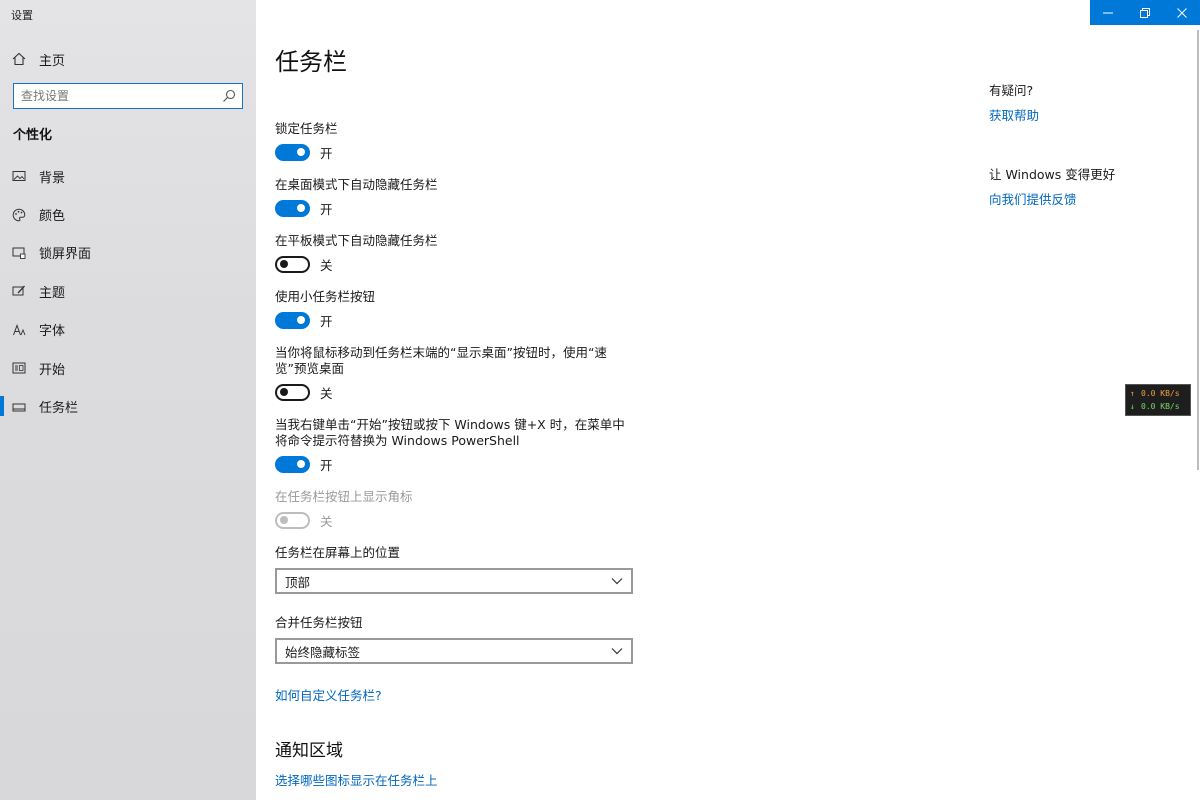 The height and width of the screenshot is (800, 1200). What do you see at coordinates (311, 62) in the screenshot?
I see `page-title: 任务栏` at bounding box center [311, 62].